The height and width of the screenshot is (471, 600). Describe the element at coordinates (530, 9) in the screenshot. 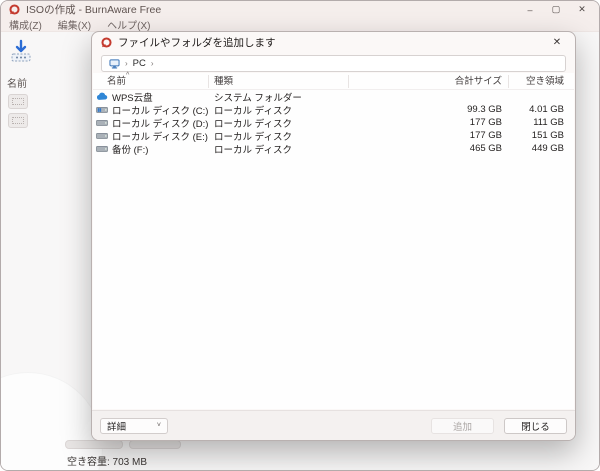

I see `minimize-button: –` at that location.